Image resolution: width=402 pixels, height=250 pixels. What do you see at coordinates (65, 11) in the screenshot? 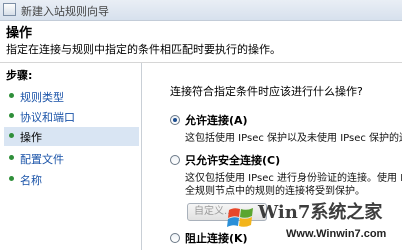
I see `window-title: 新建入站规则向导` at bounding box center [65, 11].